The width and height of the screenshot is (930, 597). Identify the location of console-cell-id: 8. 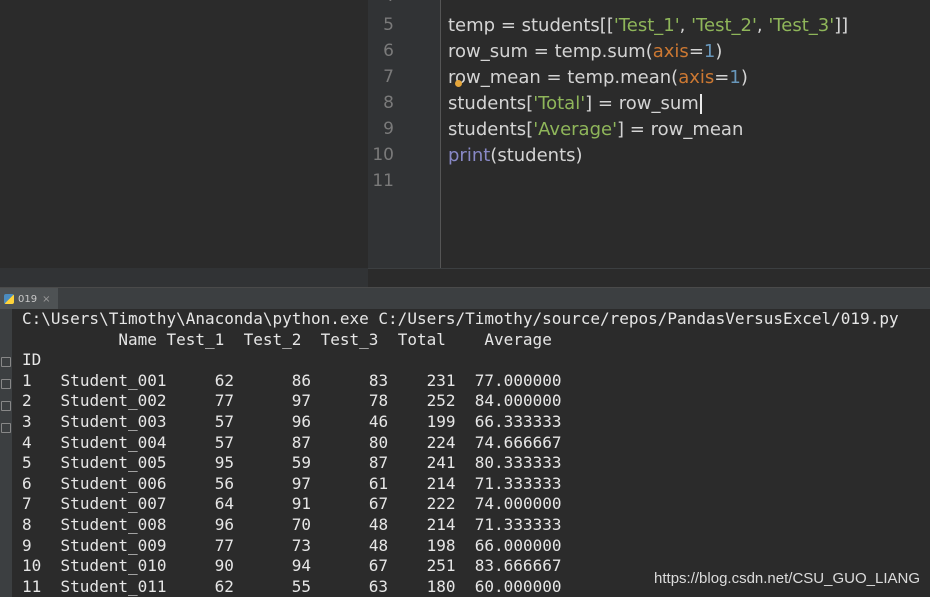
(27, 524).